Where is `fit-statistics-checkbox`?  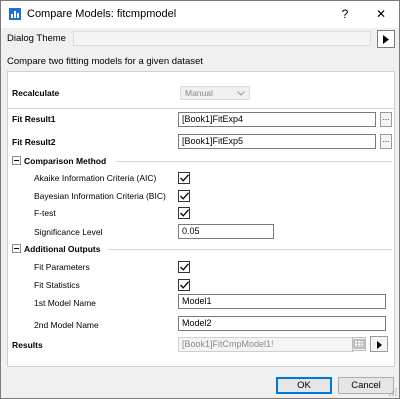 fit-statistics-checkbox is located at coordinates (184, 285).